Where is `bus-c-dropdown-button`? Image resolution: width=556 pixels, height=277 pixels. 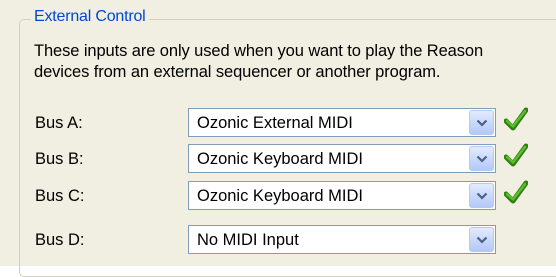 bus-c-dropdown-button is located at coordinates (481, 195).